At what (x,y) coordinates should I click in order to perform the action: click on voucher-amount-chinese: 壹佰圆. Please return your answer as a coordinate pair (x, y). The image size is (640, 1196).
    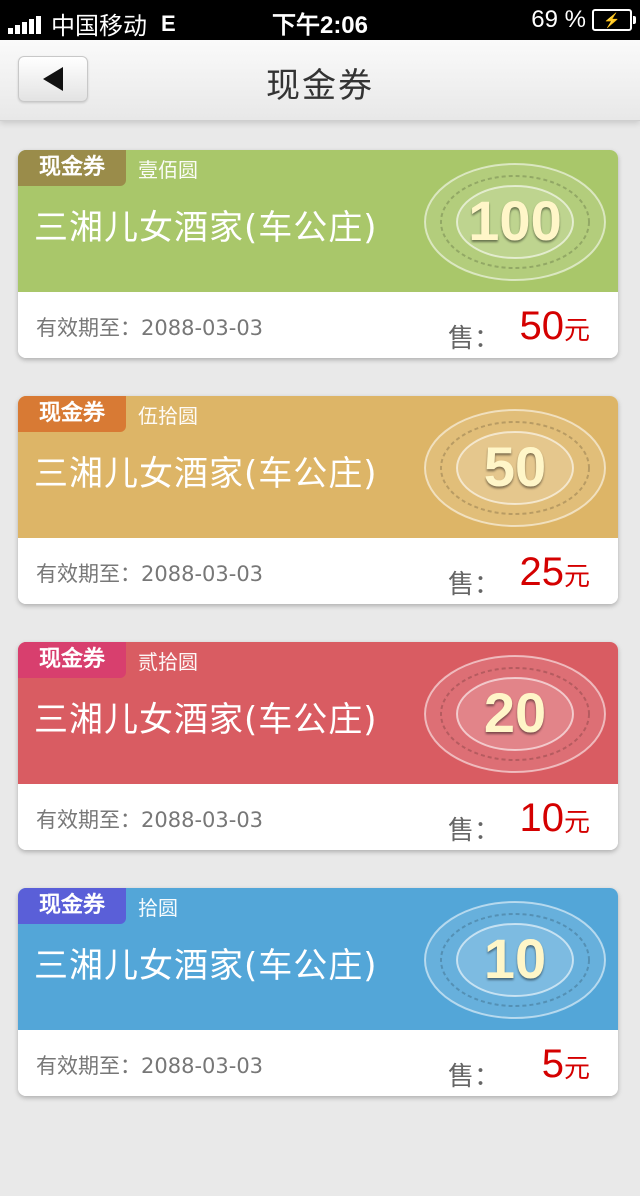
    Looking at the image, I should click on (168, 170).